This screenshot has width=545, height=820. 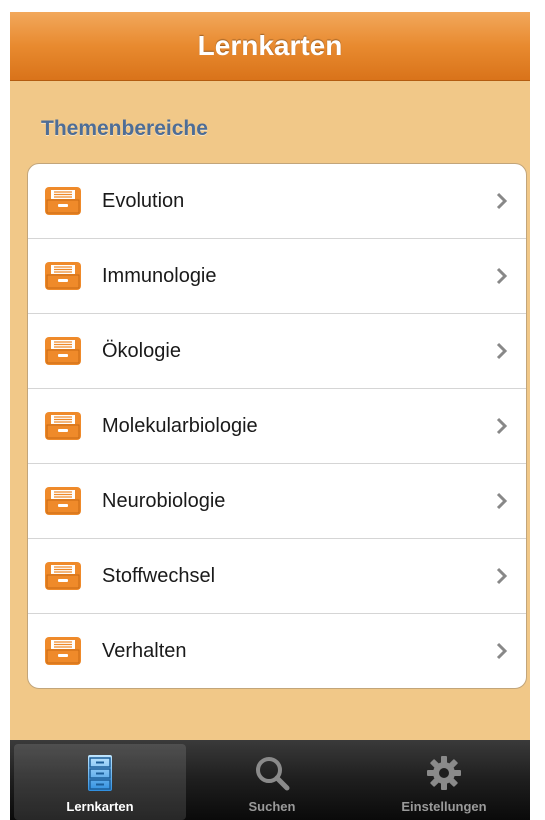 What do you see at coordinates (277, 651) in the screenshot?
I see `list-item-verhalten: Verhalten` at bounding box center [277, 651].